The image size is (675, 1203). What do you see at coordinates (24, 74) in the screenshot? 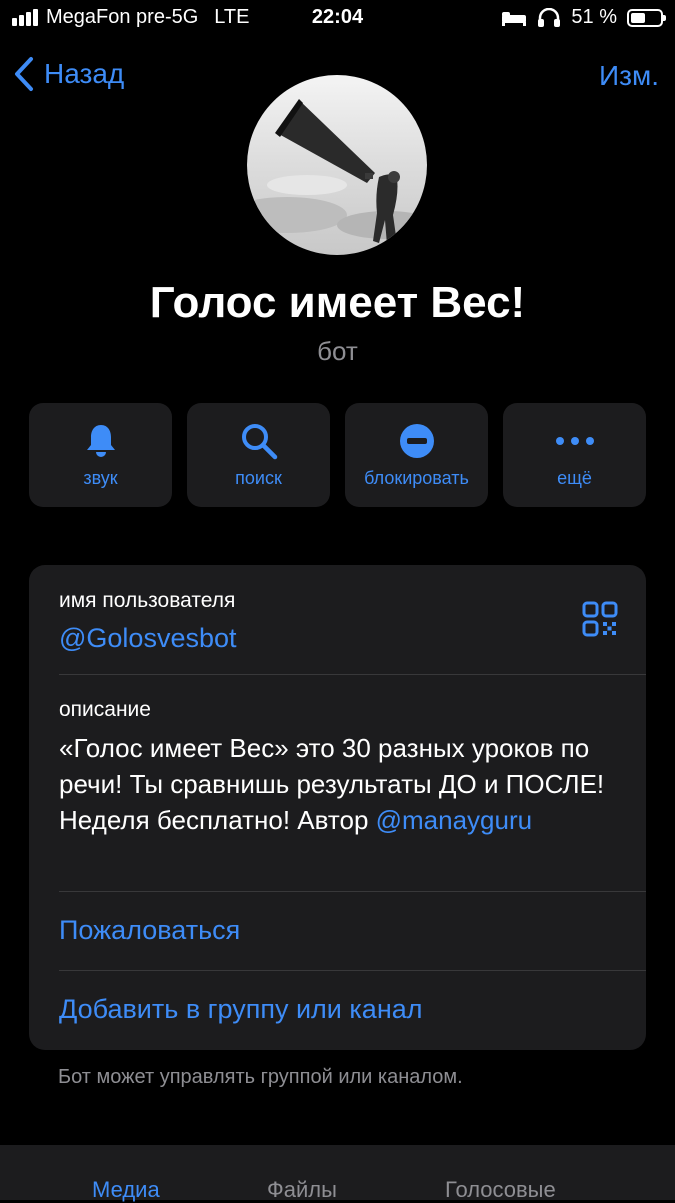
I see `chevron-left-icon` at bounding box center [24, 74].